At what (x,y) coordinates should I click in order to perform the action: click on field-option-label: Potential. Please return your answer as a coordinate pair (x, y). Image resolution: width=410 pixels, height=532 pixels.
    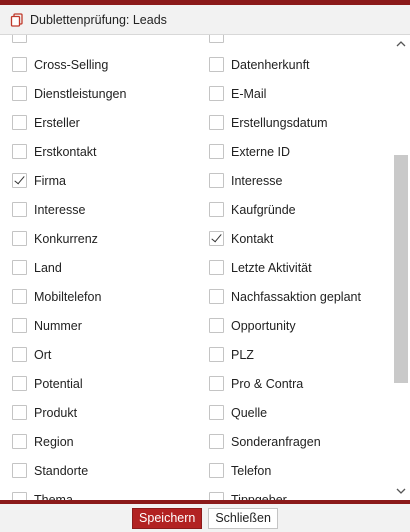
    Looking at the image, I should click on (58, 383).